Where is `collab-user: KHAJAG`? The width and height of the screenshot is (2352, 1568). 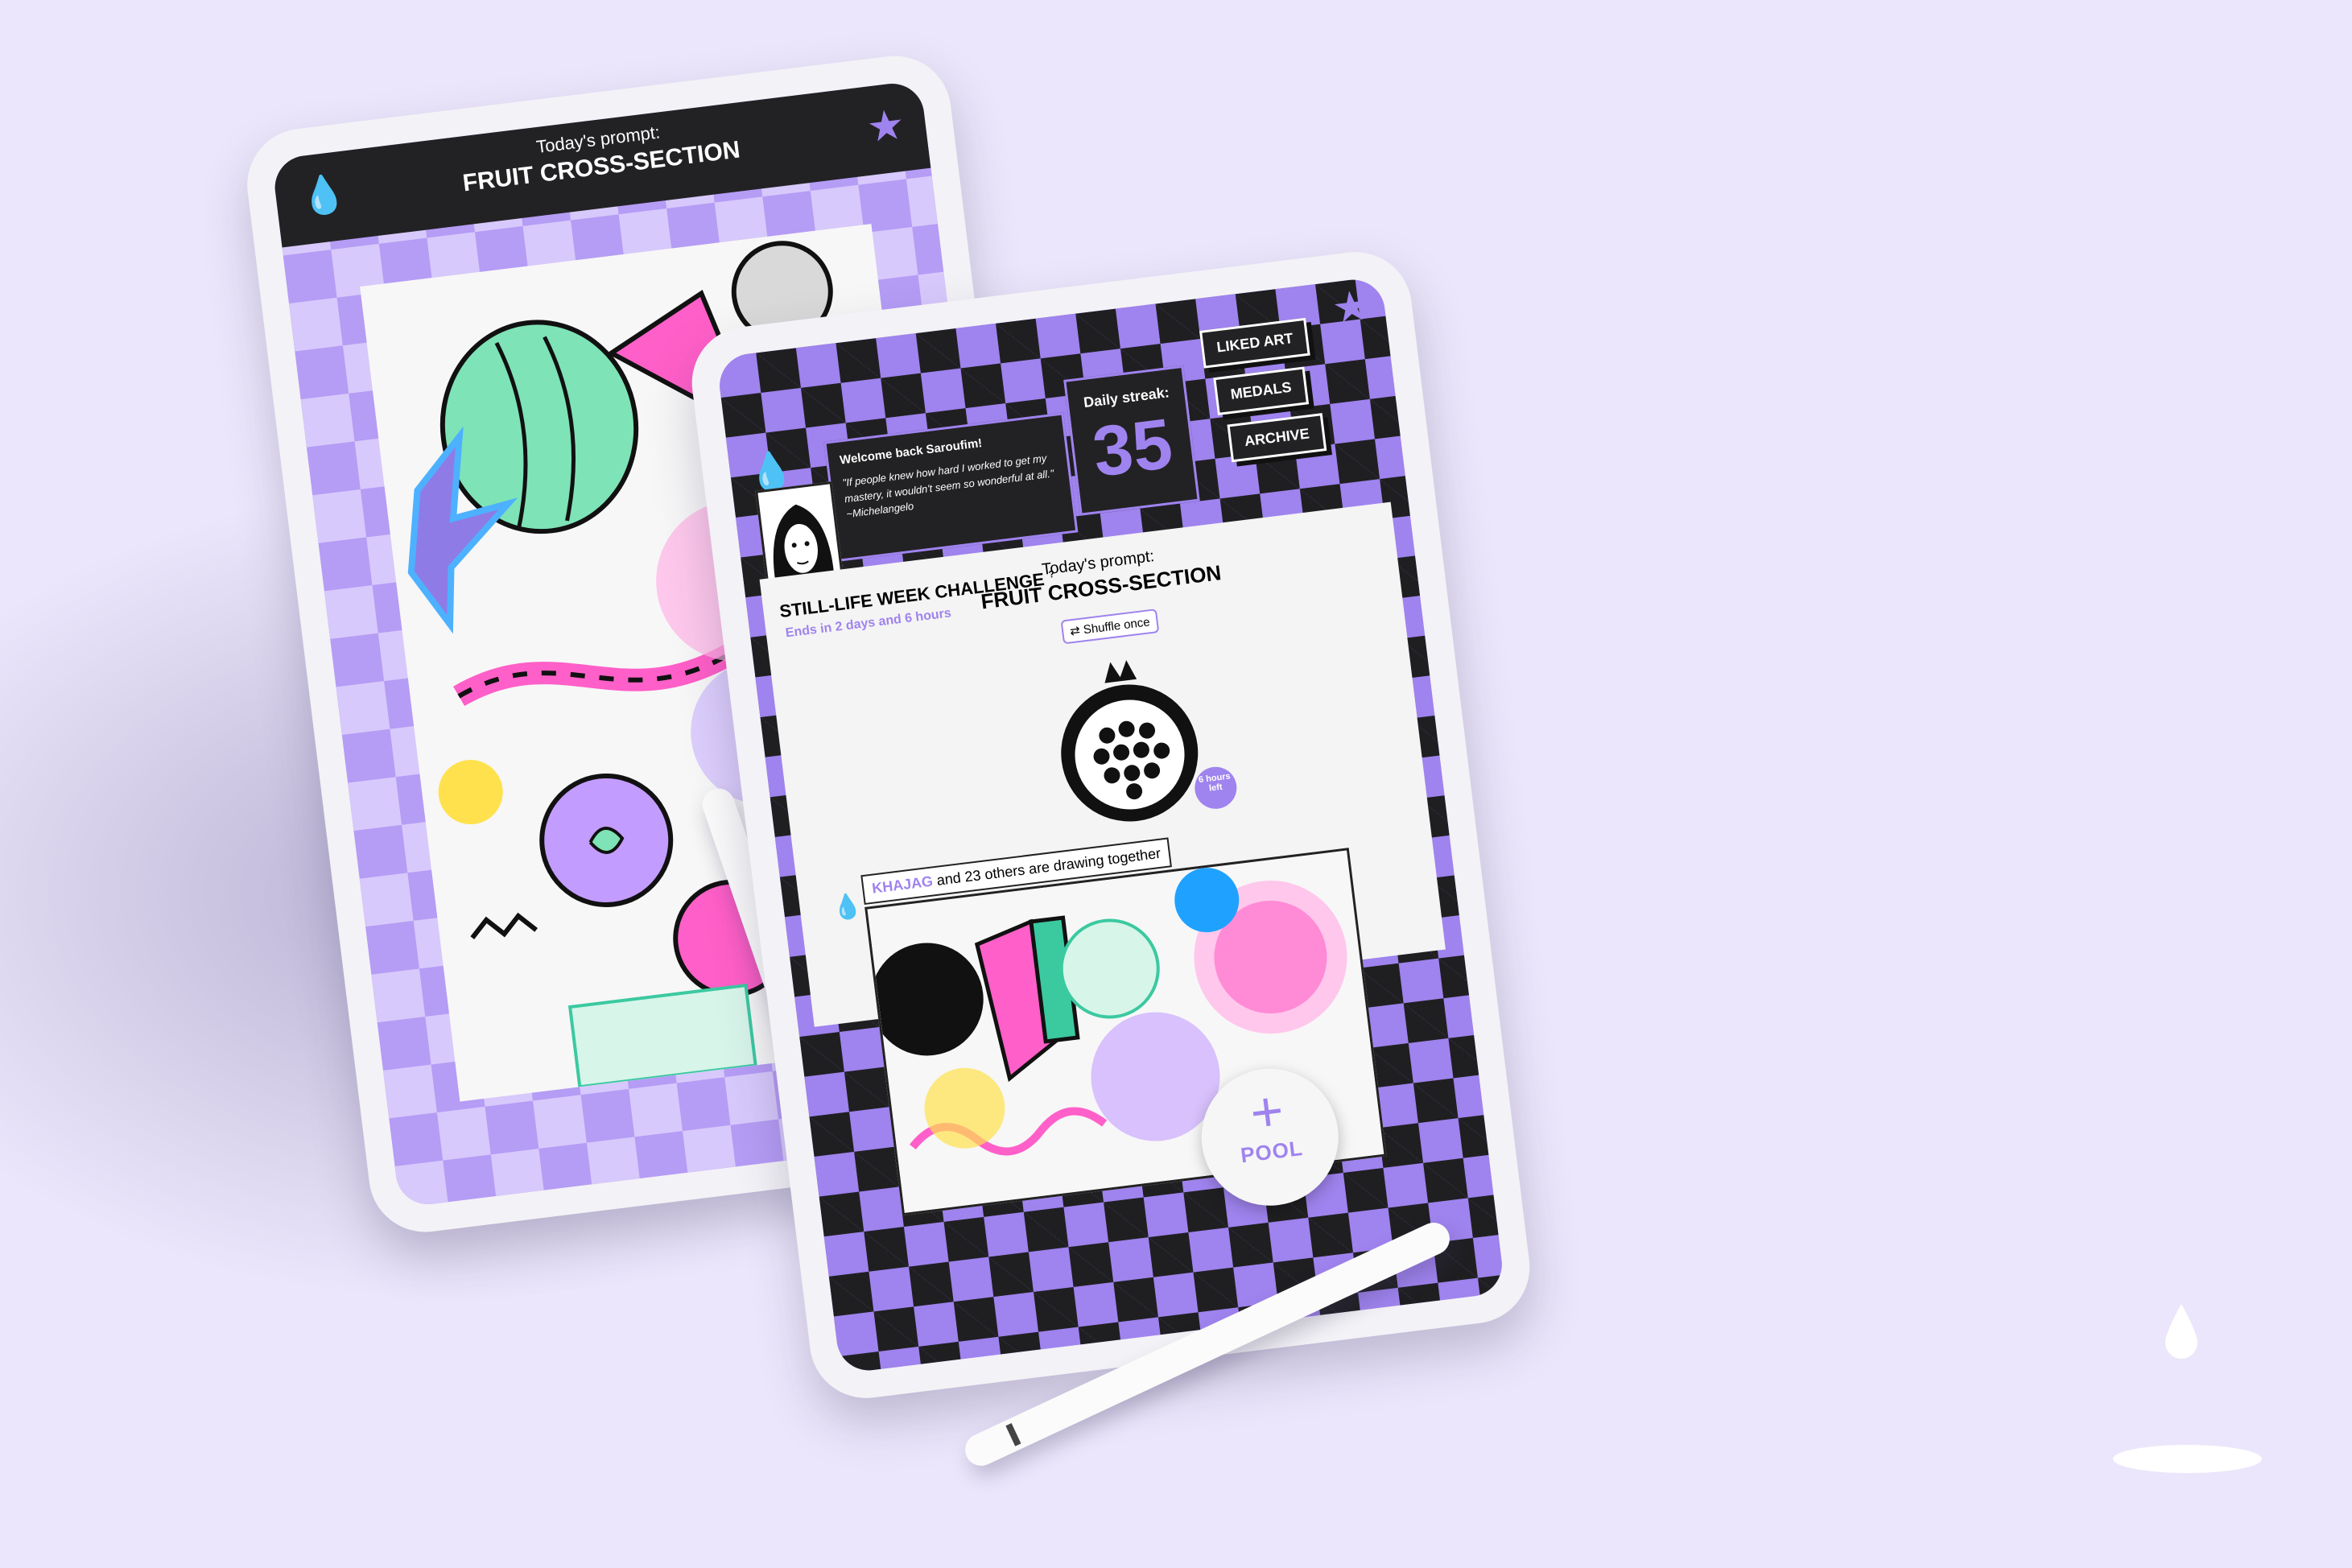 collab-user: KHAJAG is located at coordinates (902, 885).